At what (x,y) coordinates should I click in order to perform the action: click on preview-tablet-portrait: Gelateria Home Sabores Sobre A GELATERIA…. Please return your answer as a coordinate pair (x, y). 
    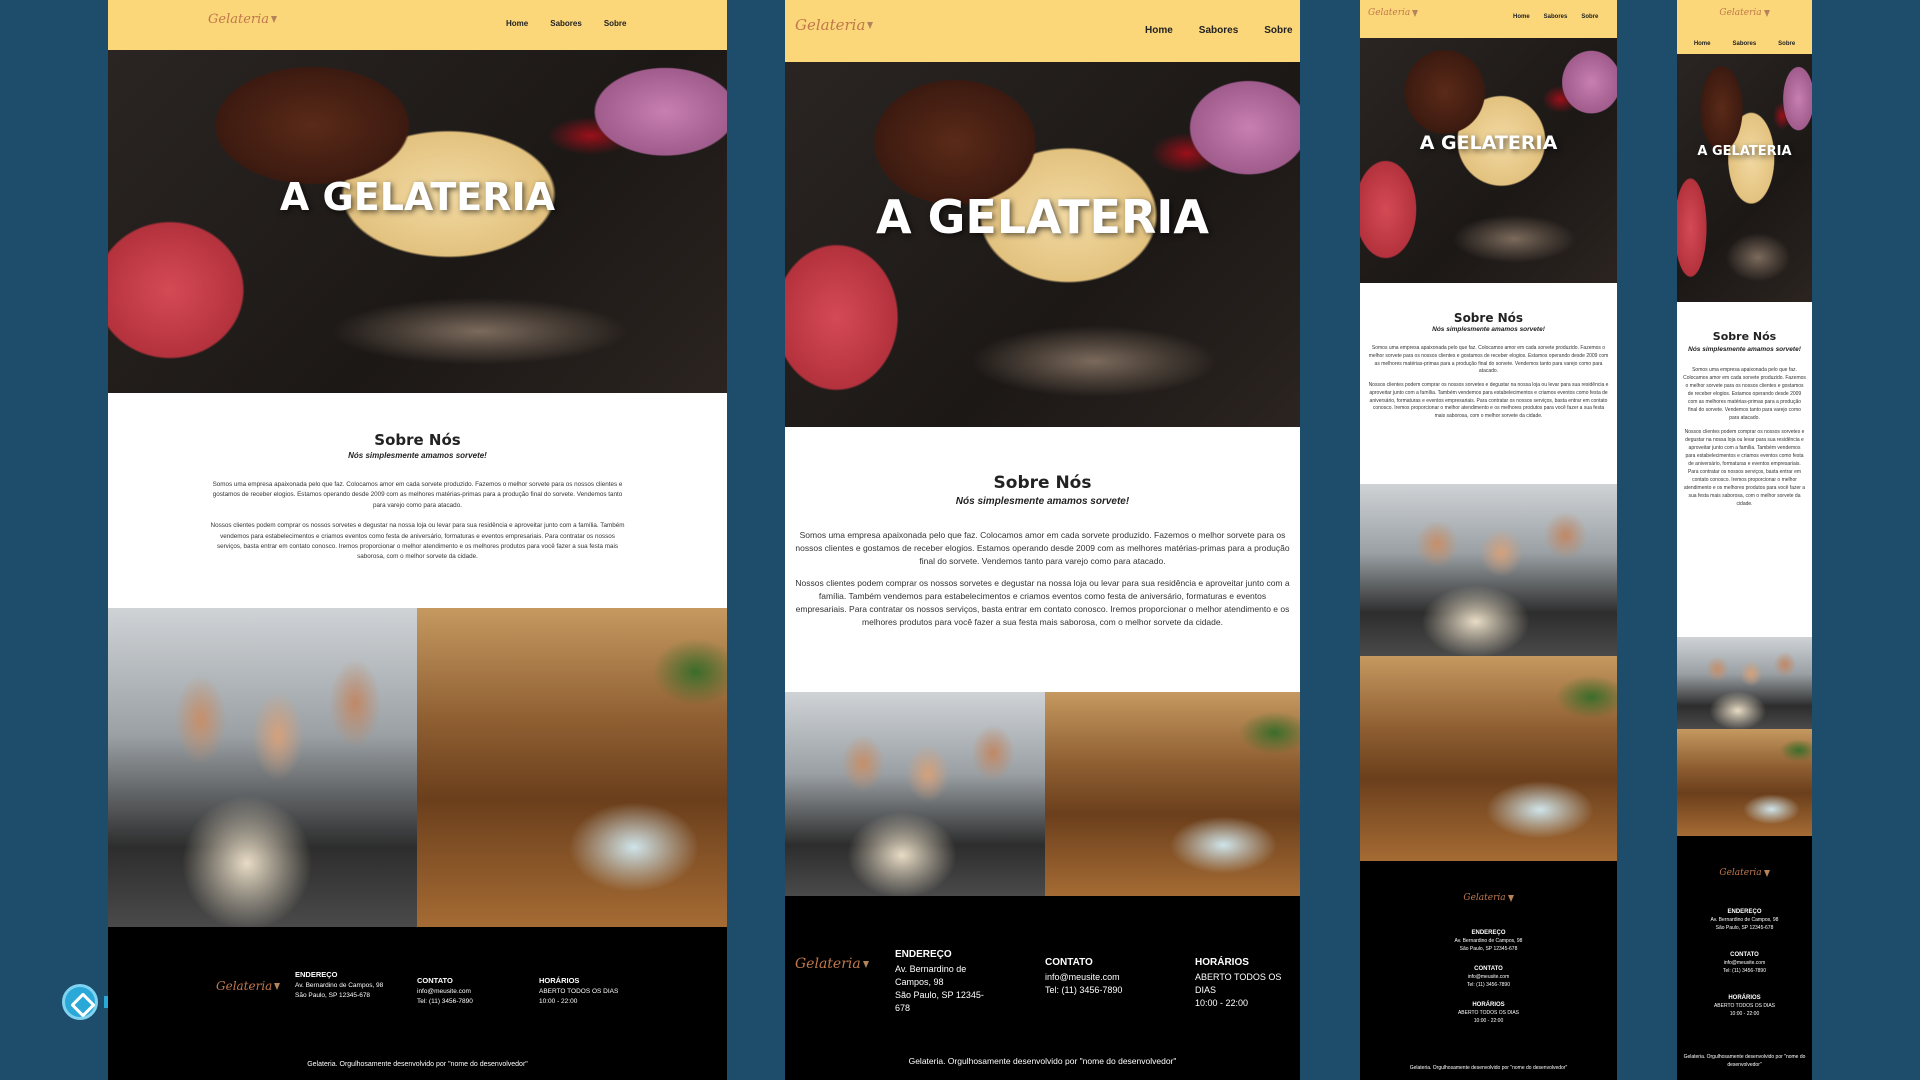
    Looking at the image, I should click on (1488, 540).